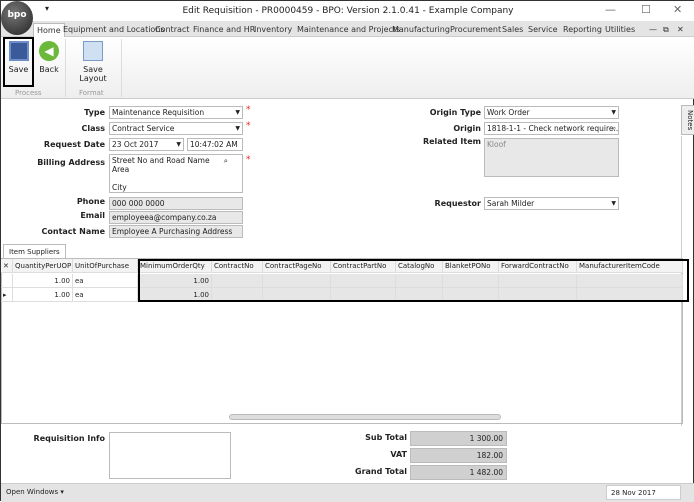 Image resolution: width=694 pixels, height=502 pixels. What do you see at coordinates (666, 30) in the screenshot?
I see `mdi-restore-icon: ⧉` at bounding box center [666, 30].